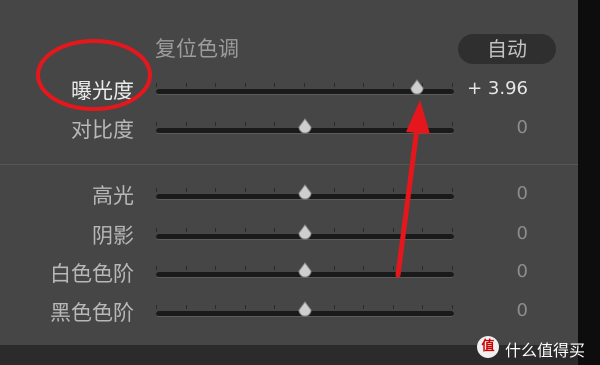 This screenshot has height=365, width=600. I want to click on watermark-logo: 值, so click(488, 347).